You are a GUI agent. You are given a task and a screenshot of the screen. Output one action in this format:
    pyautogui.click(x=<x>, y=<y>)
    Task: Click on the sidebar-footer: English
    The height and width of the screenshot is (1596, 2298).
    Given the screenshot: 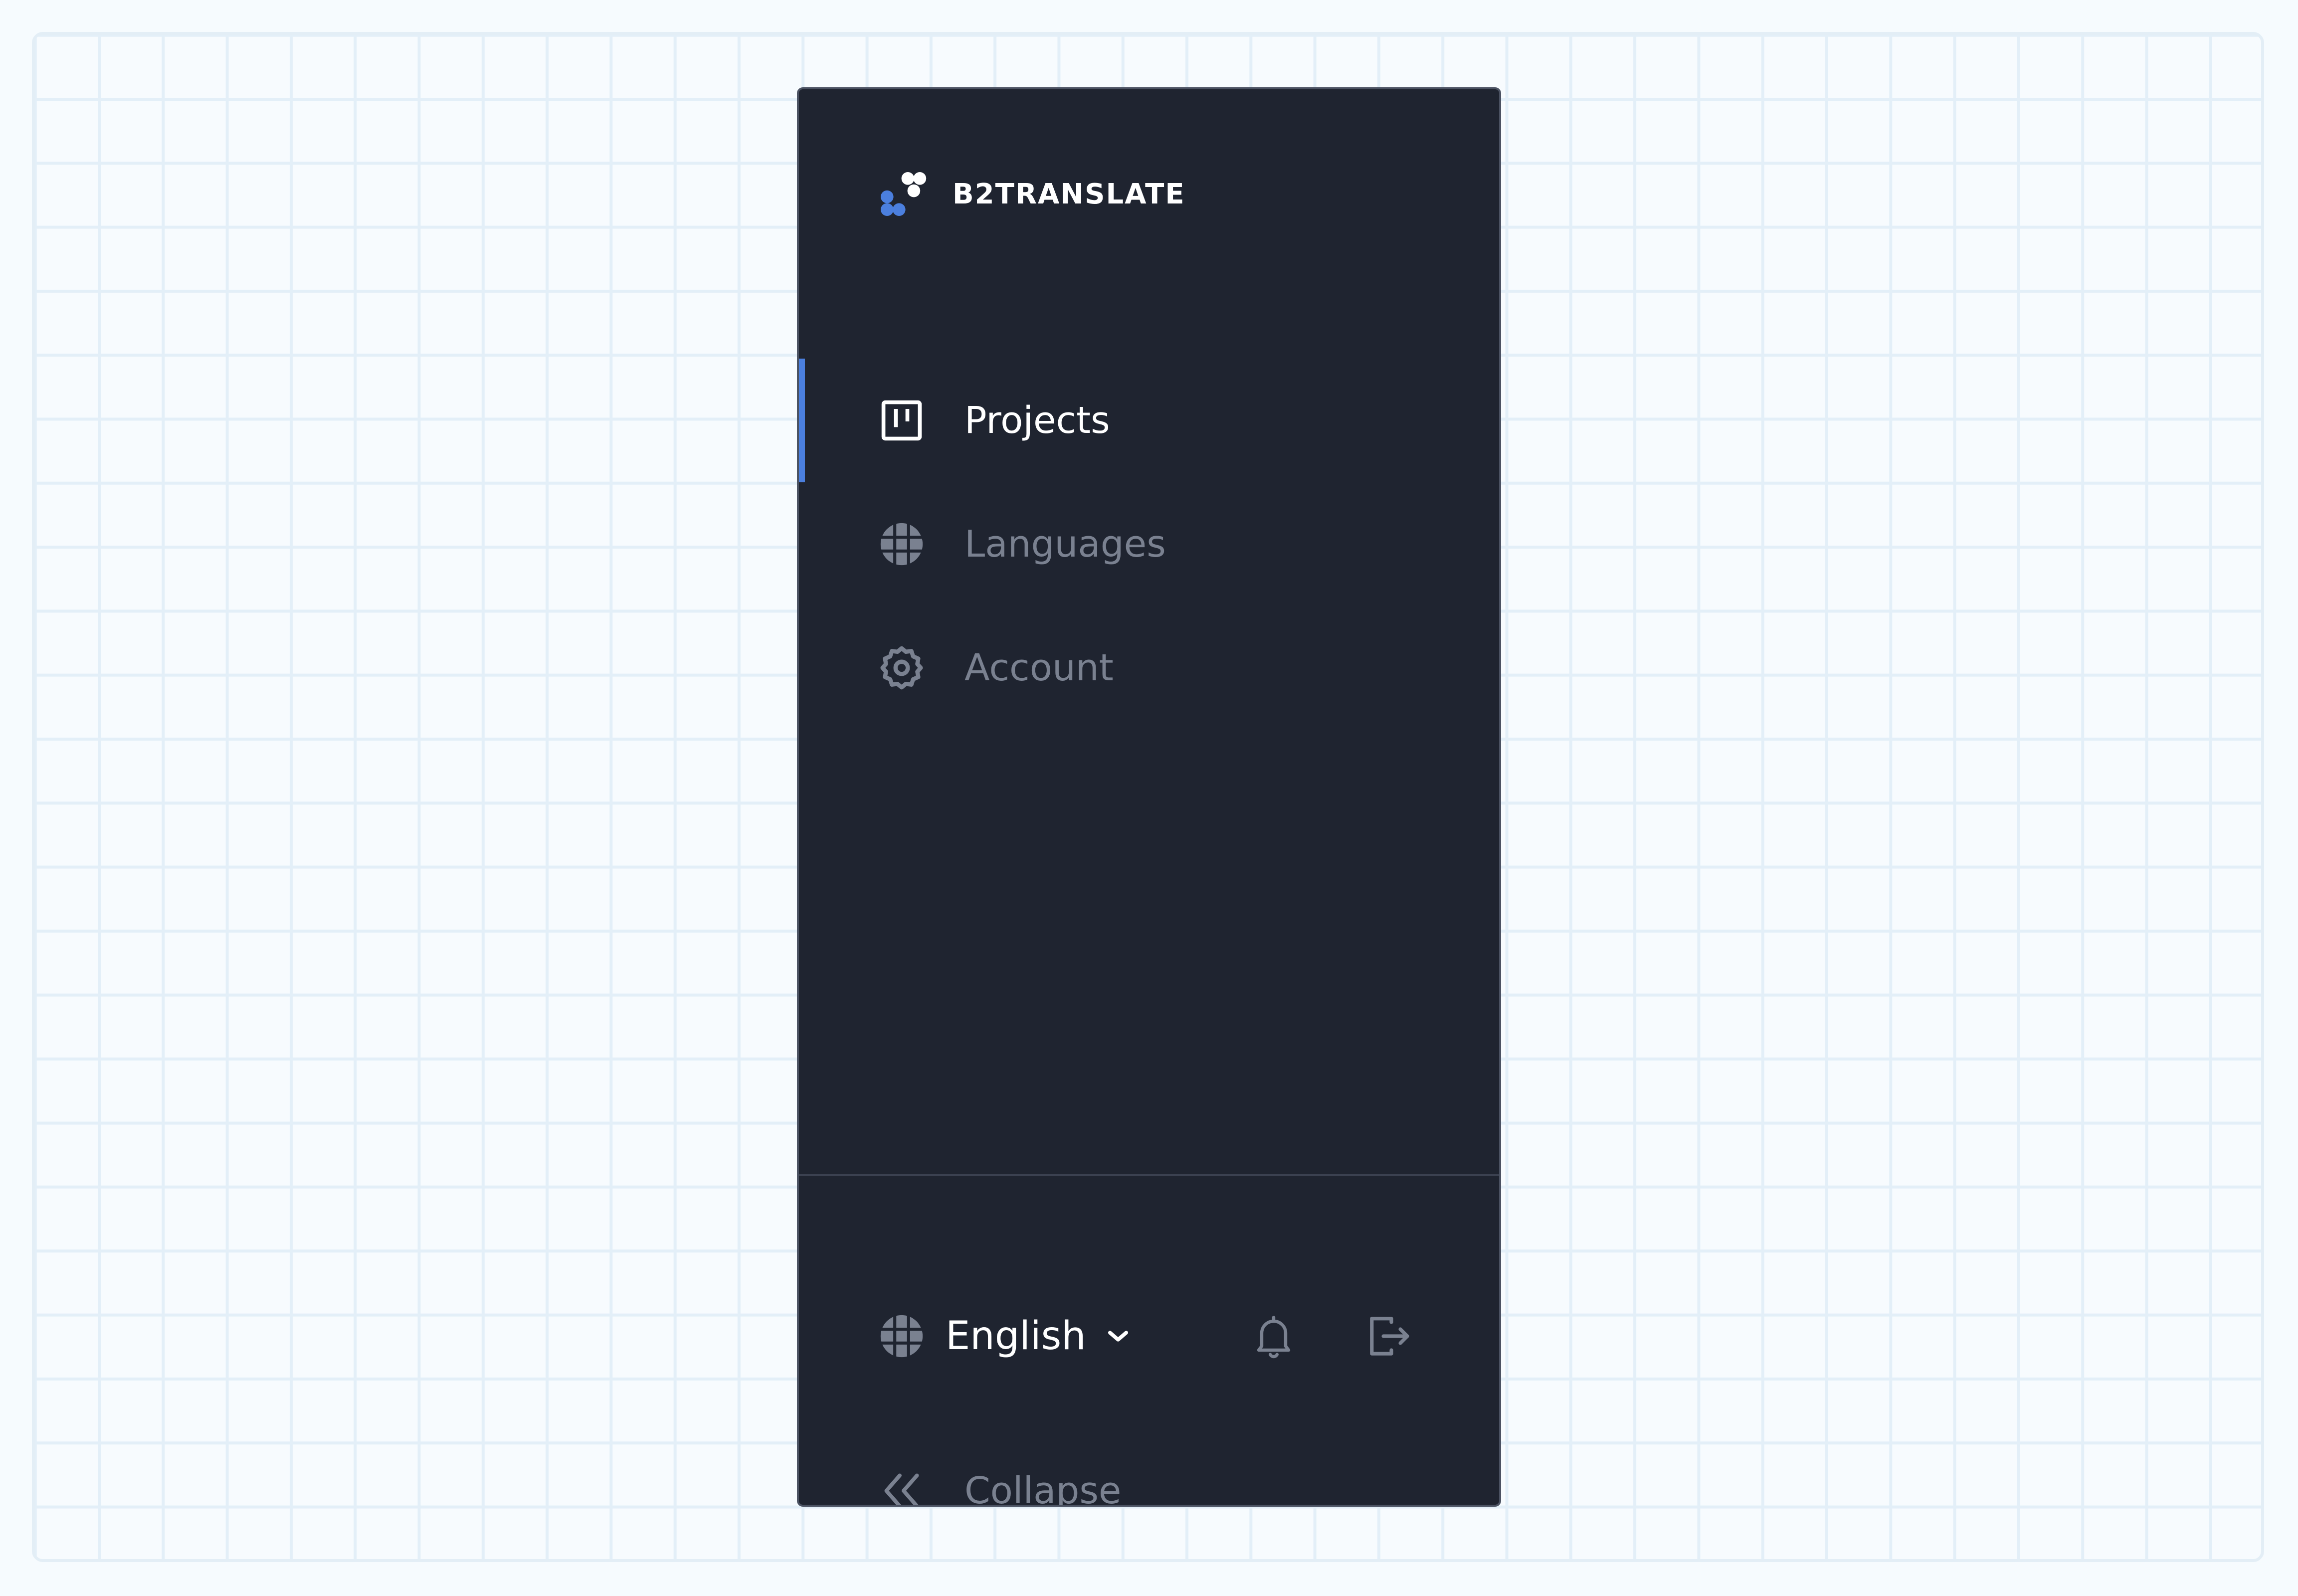 What is the action you would take?
    pyautogui.click(x=1149, y=1336)
    